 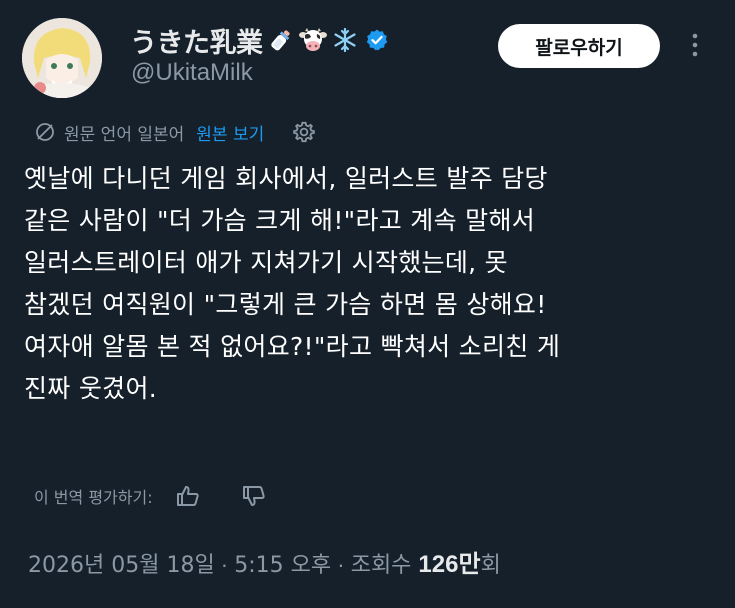 I want to click on translate-icon, so click(x=45, y=132).